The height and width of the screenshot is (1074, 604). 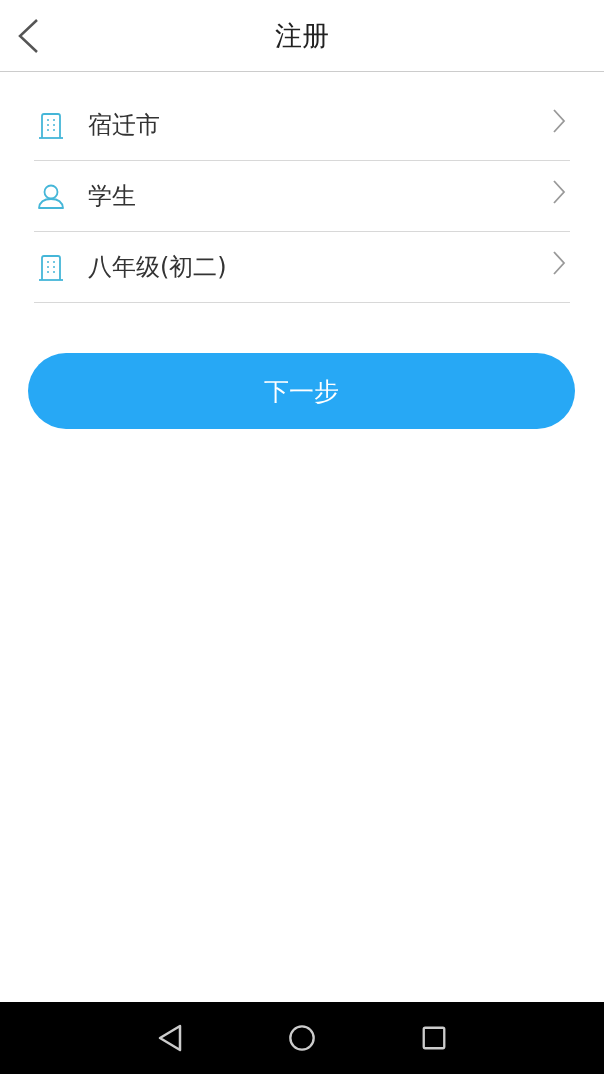 I want to click on home-icon, so click(x=302, y=1038).